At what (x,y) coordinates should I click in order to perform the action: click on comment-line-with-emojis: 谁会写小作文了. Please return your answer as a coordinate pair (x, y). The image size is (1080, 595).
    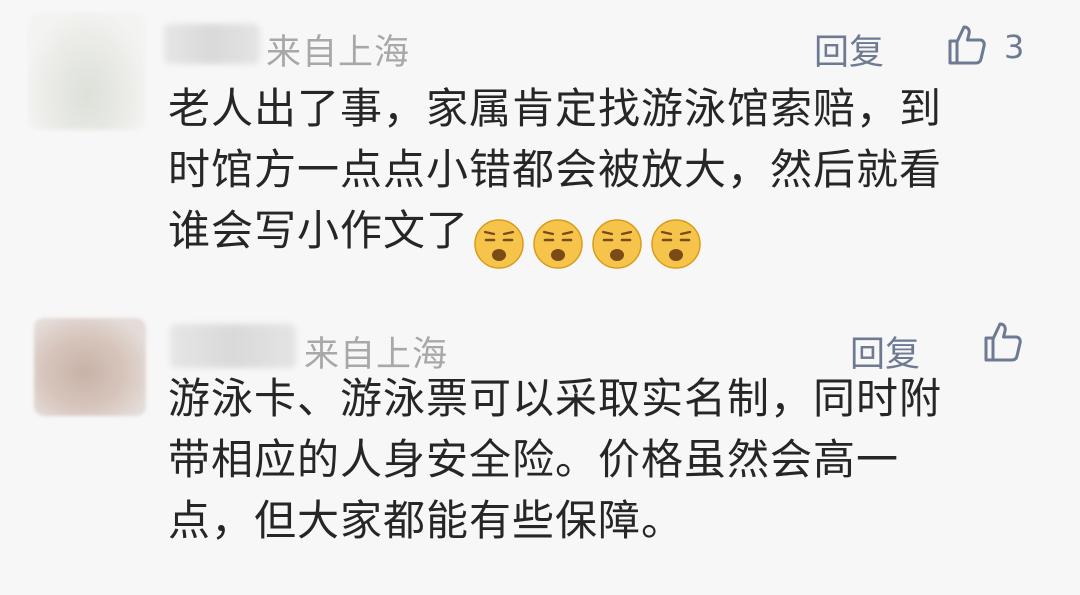
    Looking at the image, I should click on (598, 235).